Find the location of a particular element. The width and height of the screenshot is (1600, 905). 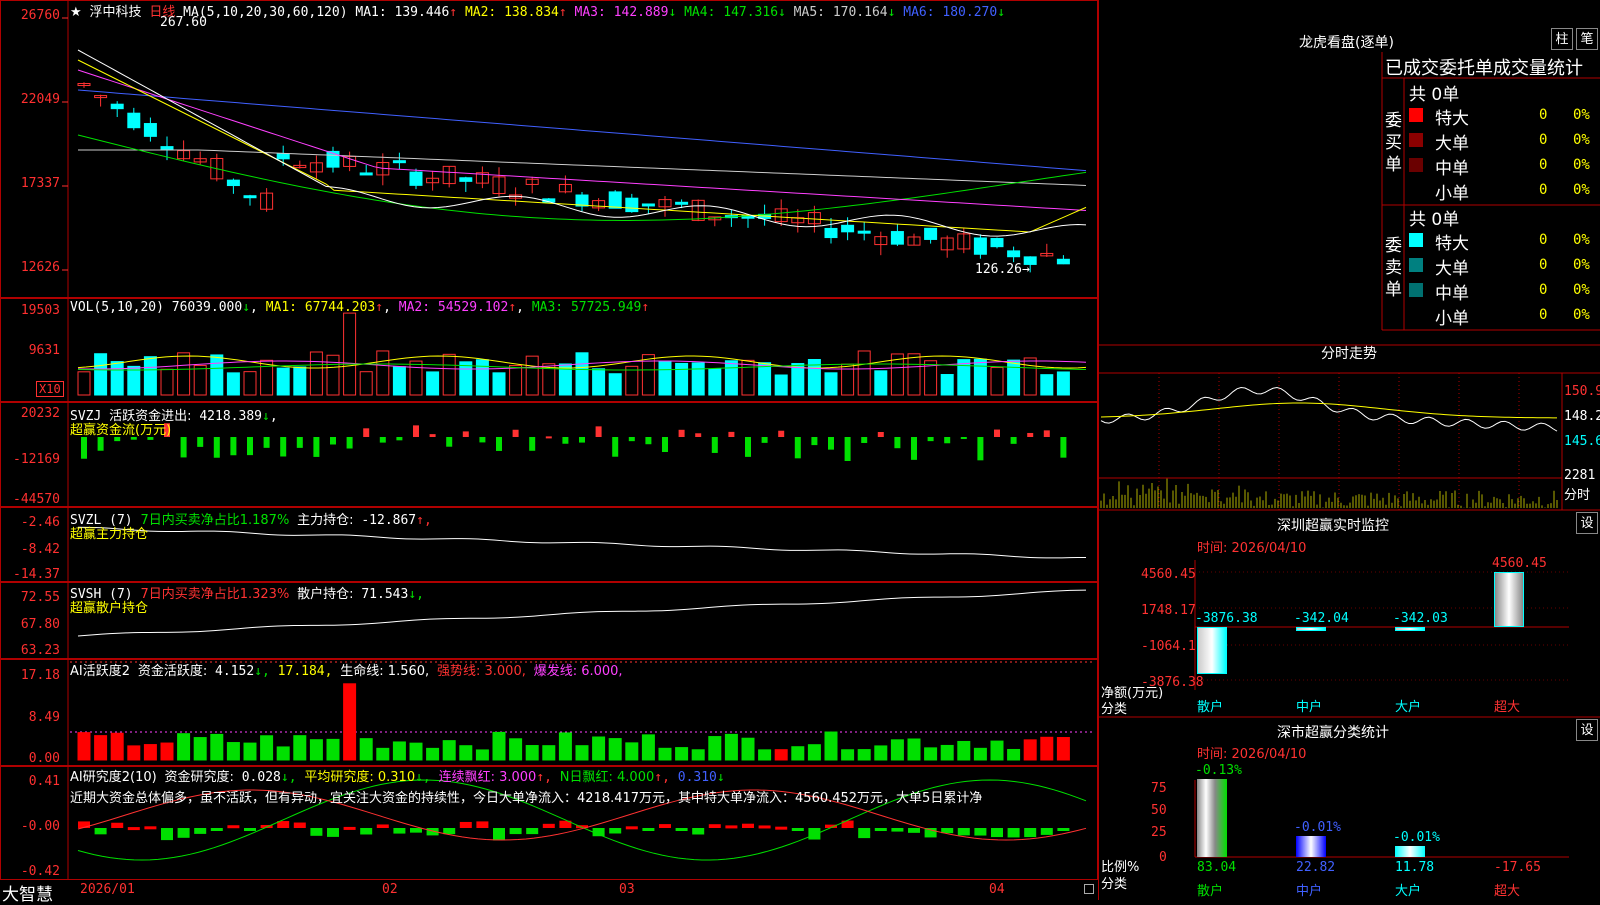

vol-unit-badge: X10 is located at coordinates (50, 389).